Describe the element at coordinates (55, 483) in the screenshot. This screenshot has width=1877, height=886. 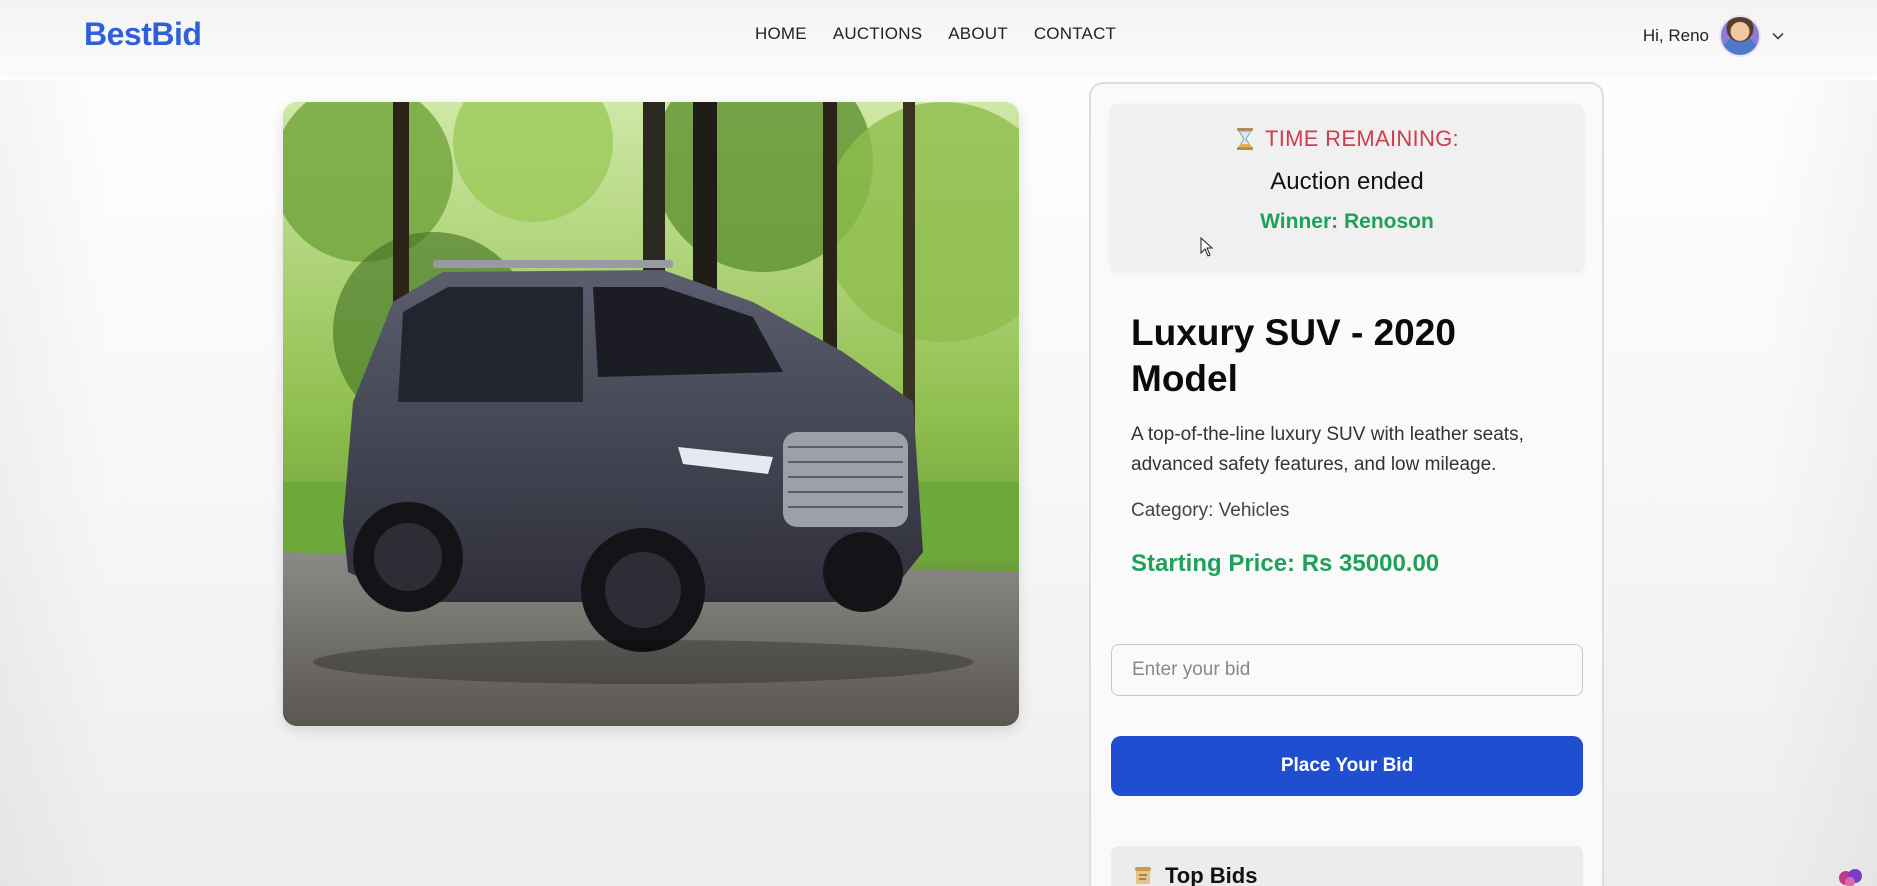
I see `background-shade-left` at that location.